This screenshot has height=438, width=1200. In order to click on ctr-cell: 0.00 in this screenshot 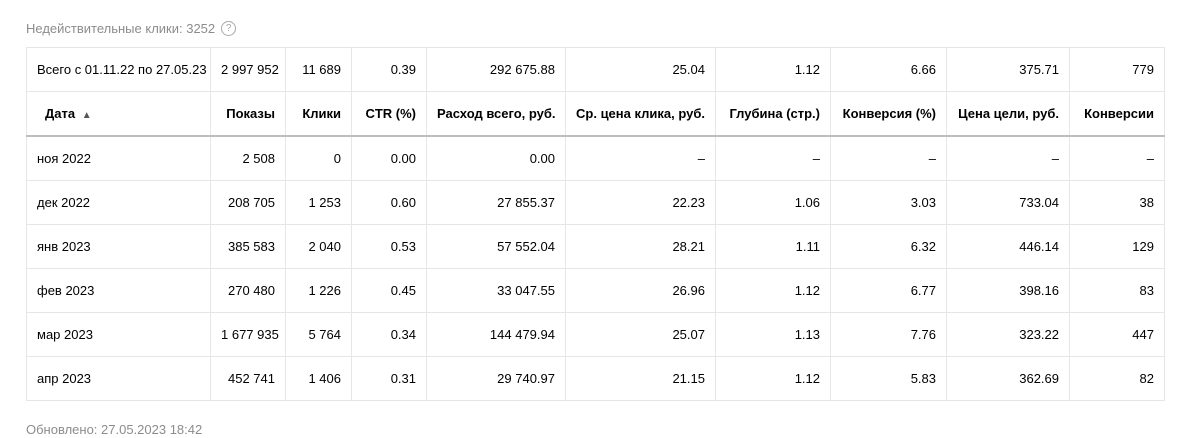, I will do `click(389, 158)`.